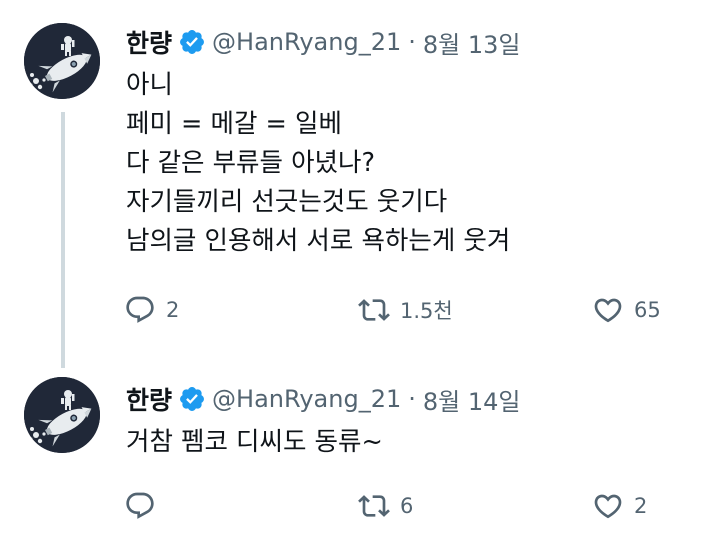 This screenshot has height=551, width=719. What do you see at coordinates (472, 42) in the screenshot?
I see `tweet-date: 8월 13일` at bounding box center [472, 42].